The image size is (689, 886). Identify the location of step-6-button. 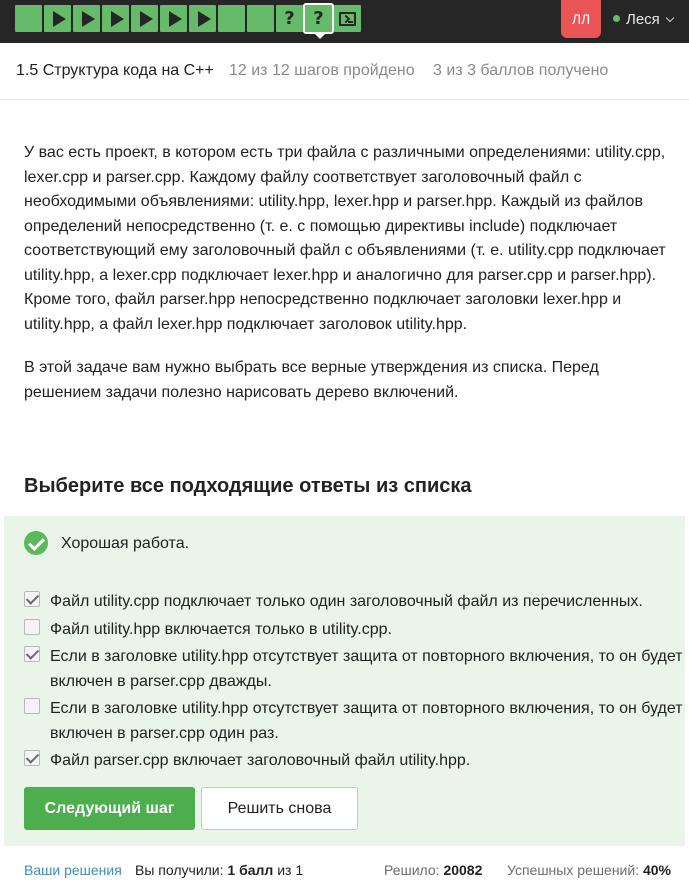
(173, 18).